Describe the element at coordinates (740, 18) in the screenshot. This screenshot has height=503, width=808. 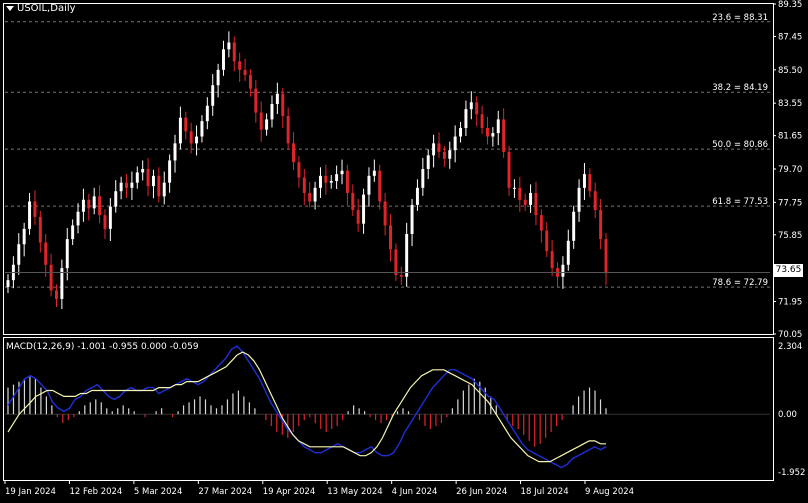
I see `fib-label: 23.6 = 88.31` at that location.